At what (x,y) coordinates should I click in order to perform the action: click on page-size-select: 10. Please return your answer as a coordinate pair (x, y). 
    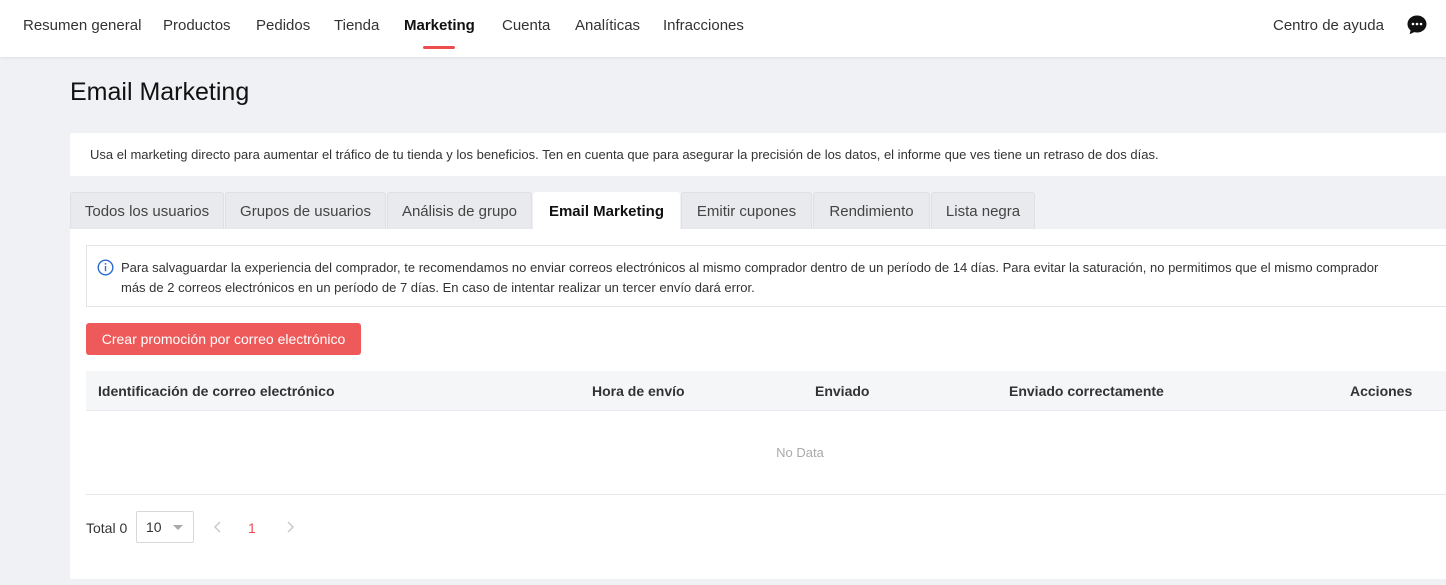
    Looking at the image, I should click on (165, 527).